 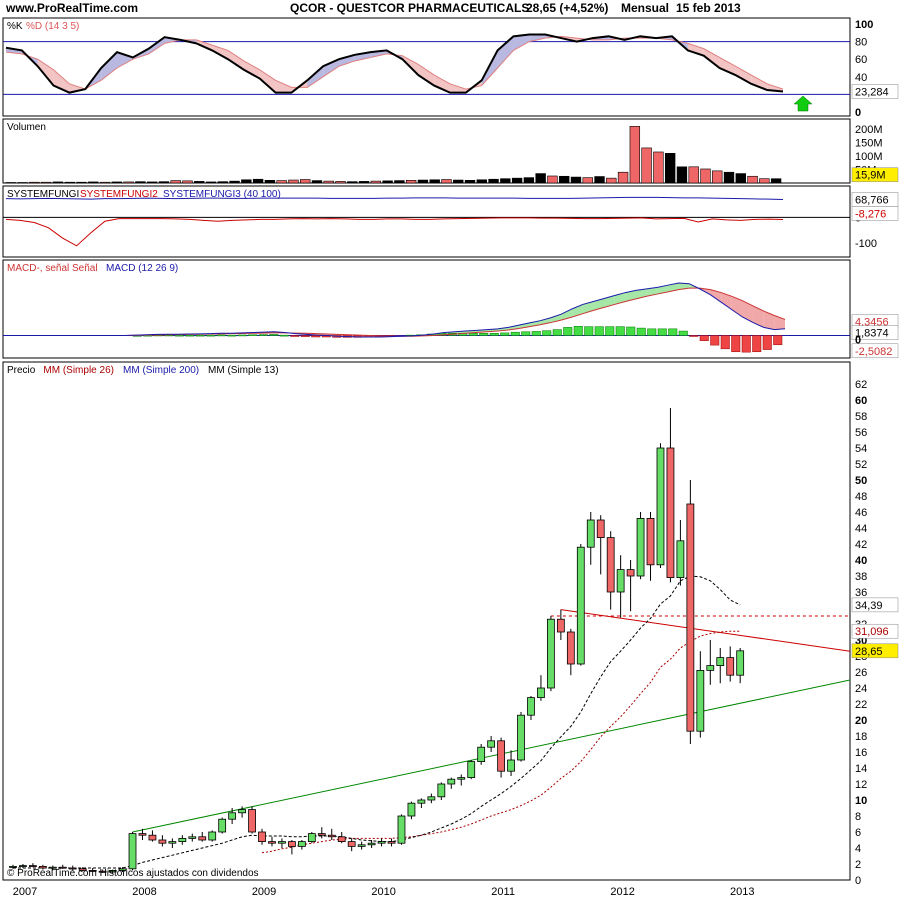 I want to click on stoch-value-tag: 23,284, so click(x=872, y=93).